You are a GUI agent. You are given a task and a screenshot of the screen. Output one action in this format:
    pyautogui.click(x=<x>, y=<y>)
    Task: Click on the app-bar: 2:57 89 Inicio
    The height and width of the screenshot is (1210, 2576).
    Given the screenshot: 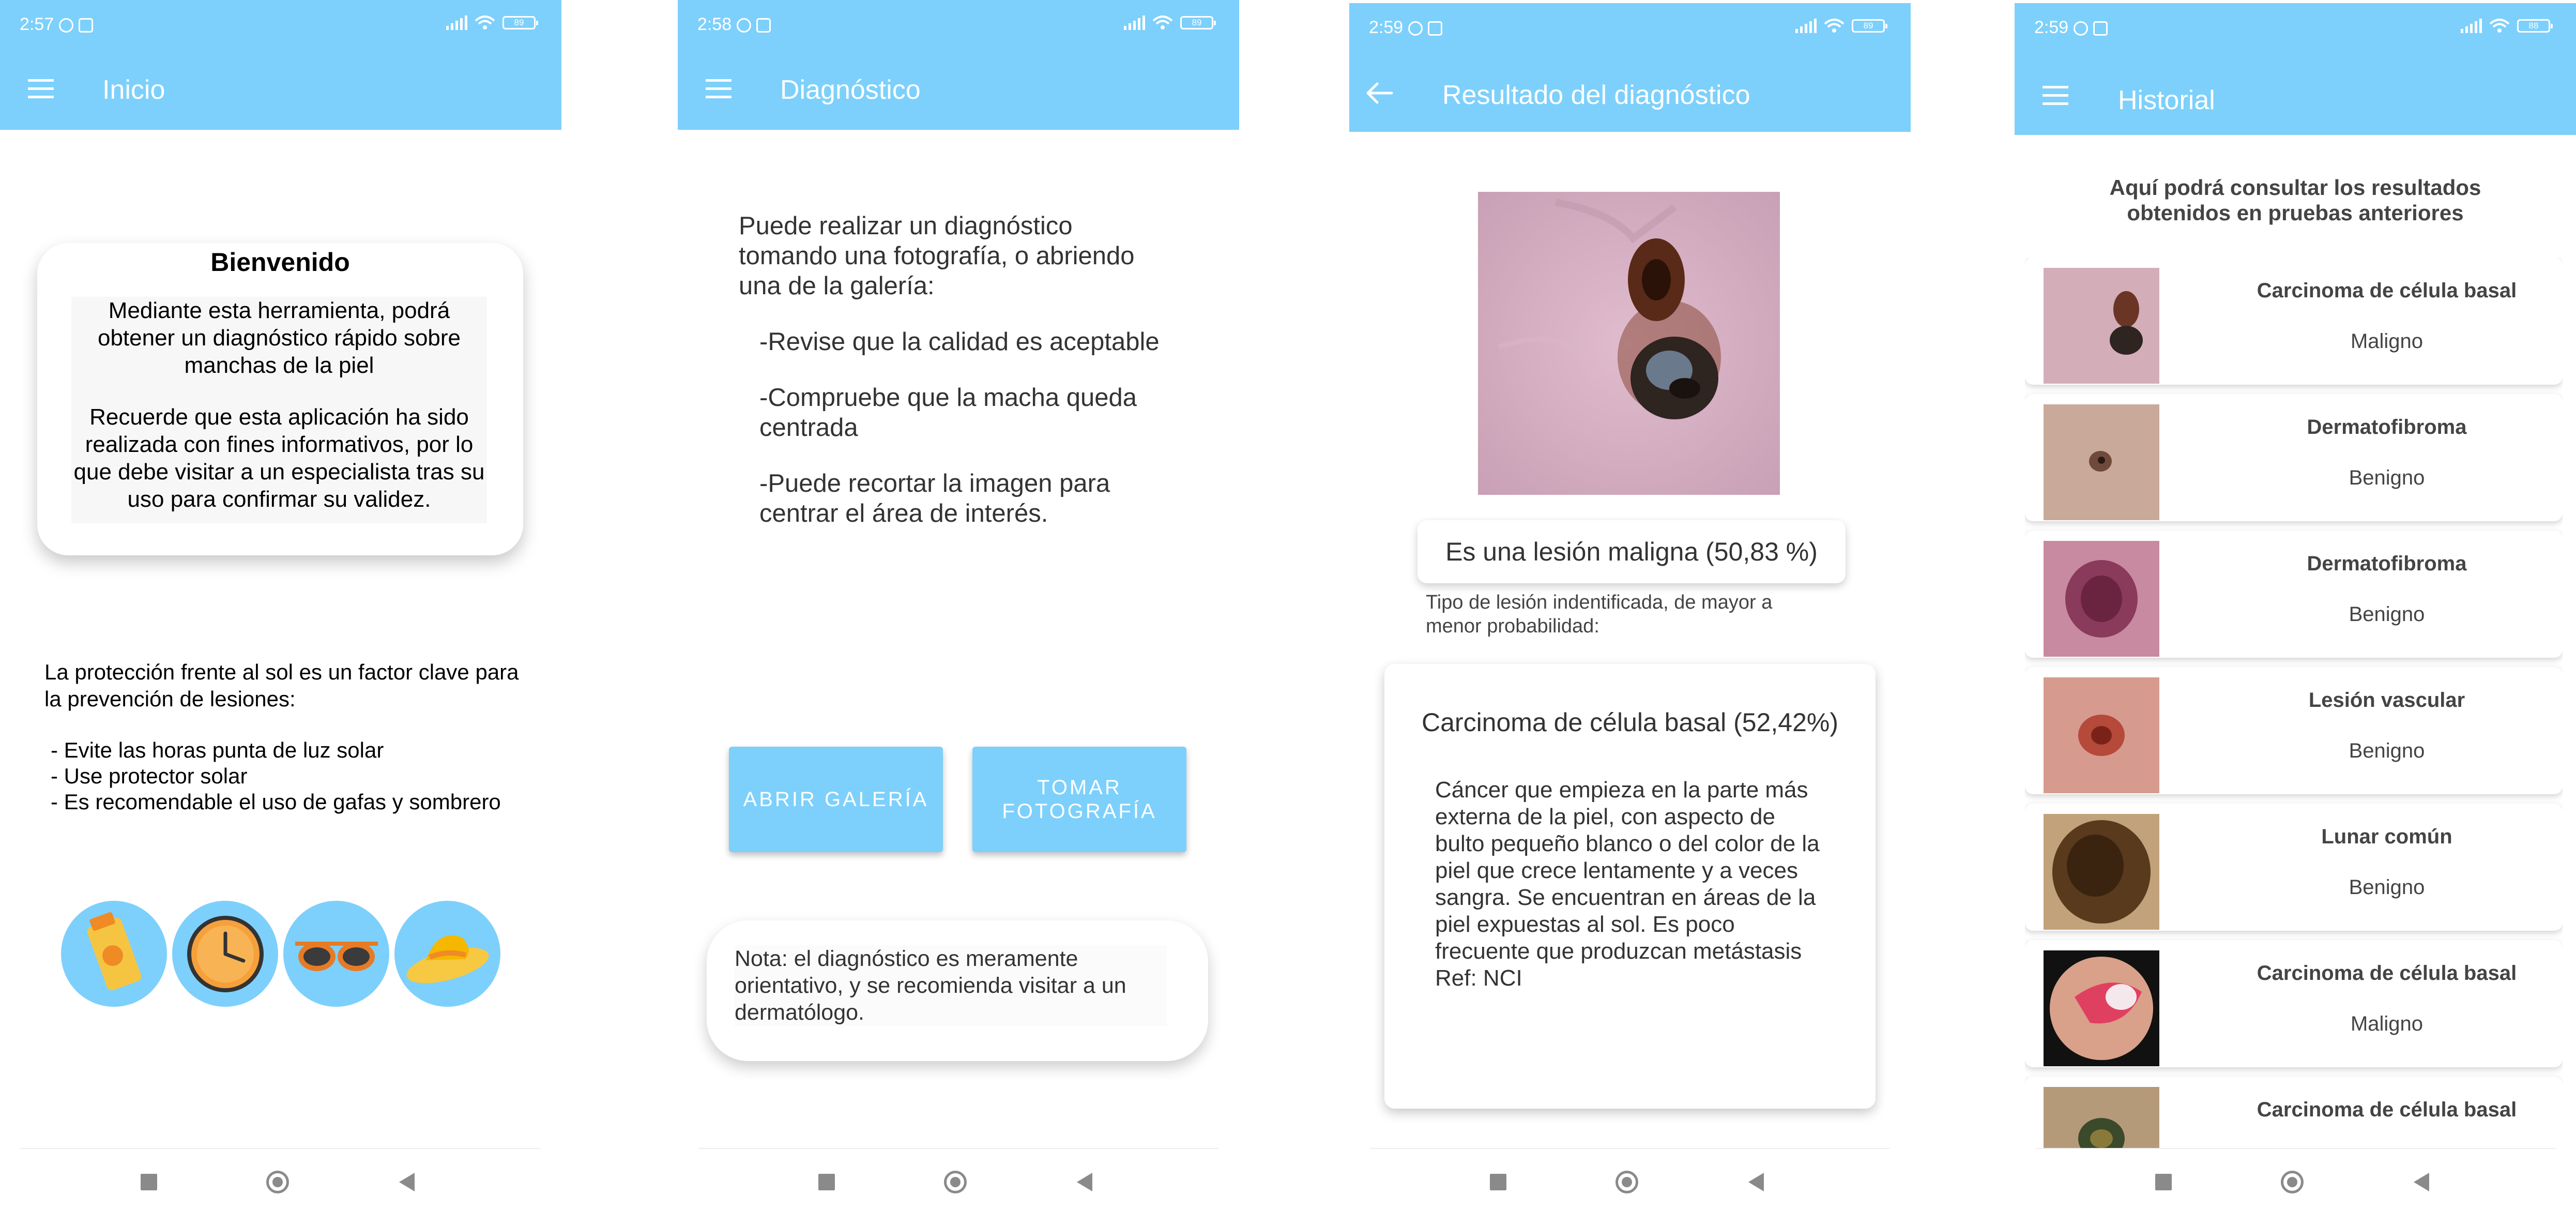 What is the action you would take?
    pyautogui.click(x=280, y=65)
    